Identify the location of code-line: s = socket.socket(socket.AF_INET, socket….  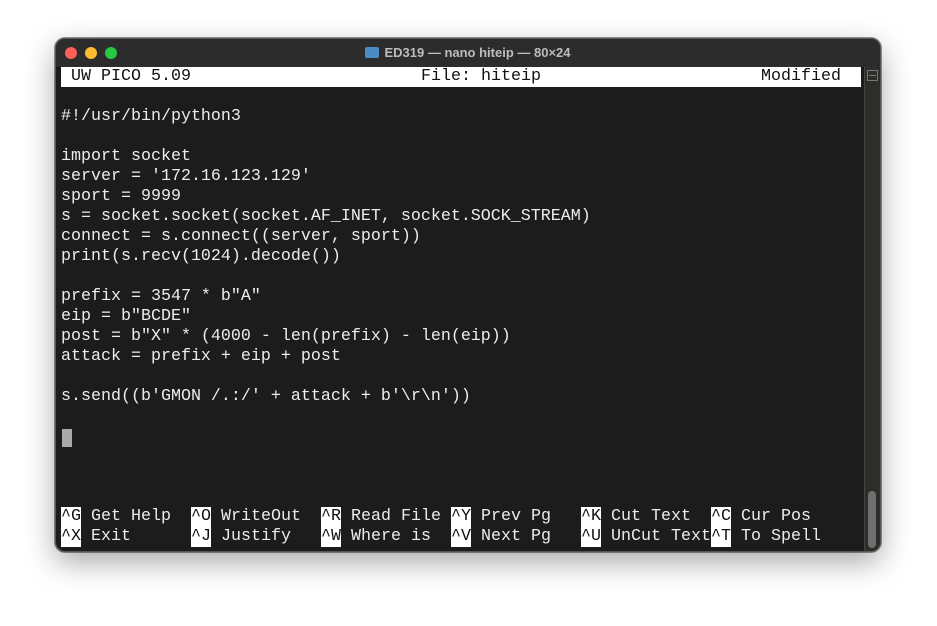
(326, 216).